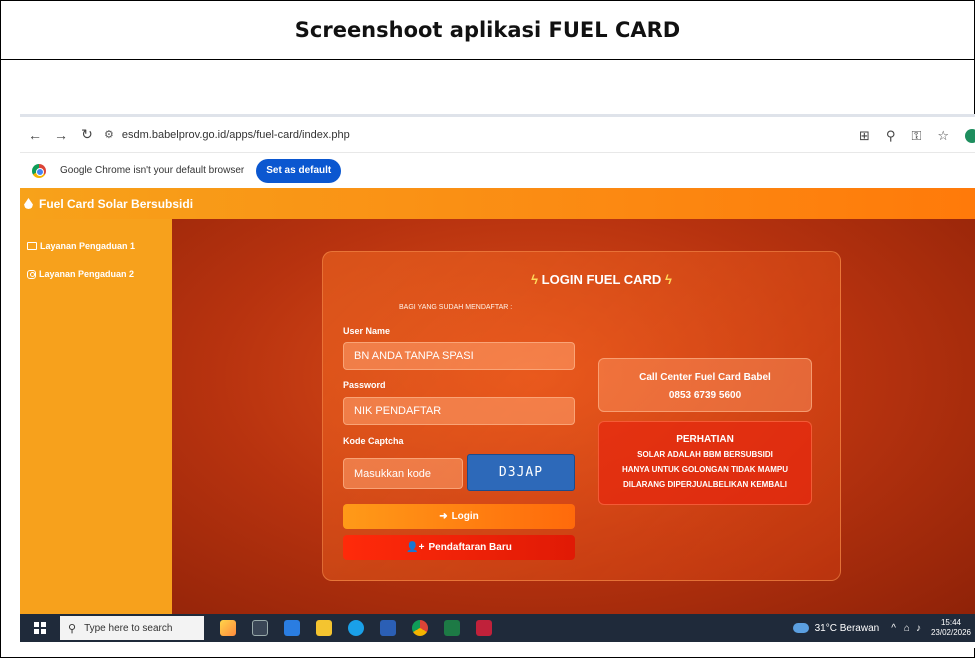 This screenshot has width=975, height=658. I want to click on chrome-icon, so click(420, 628).